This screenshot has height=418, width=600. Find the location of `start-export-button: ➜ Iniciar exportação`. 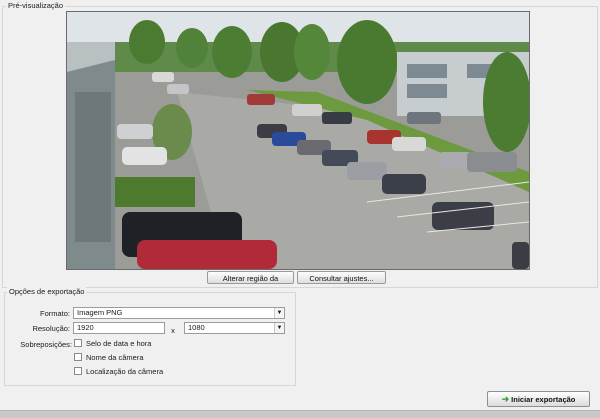

start-export-button: ➜ Iniciar exportação is located at coordinates (538, 399).